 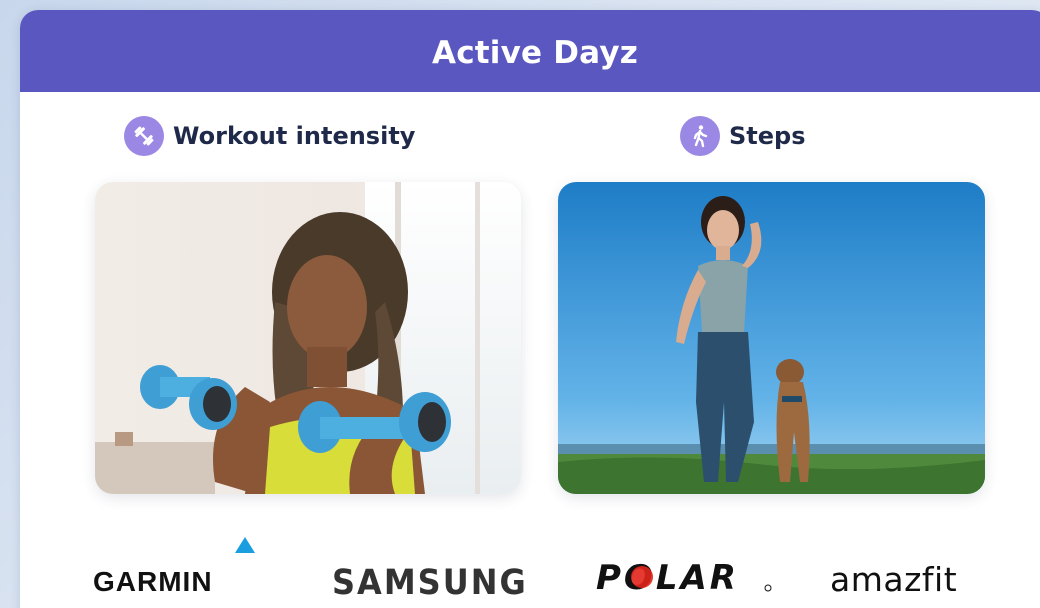 I want to click on workout-intensity-label: Workout intensity, so click(x=294, y=136).